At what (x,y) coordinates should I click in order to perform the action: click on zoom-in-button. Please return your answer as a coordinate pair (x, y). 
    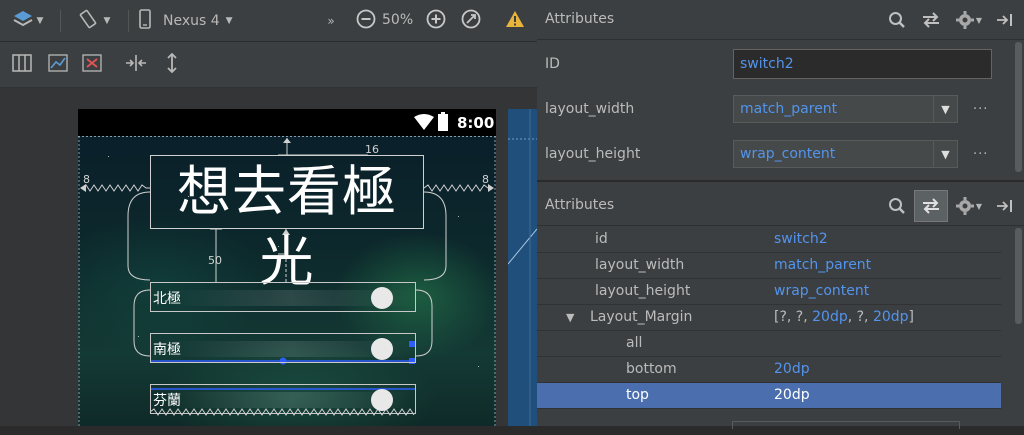
    Looking at the image, I should click on (436, 21).